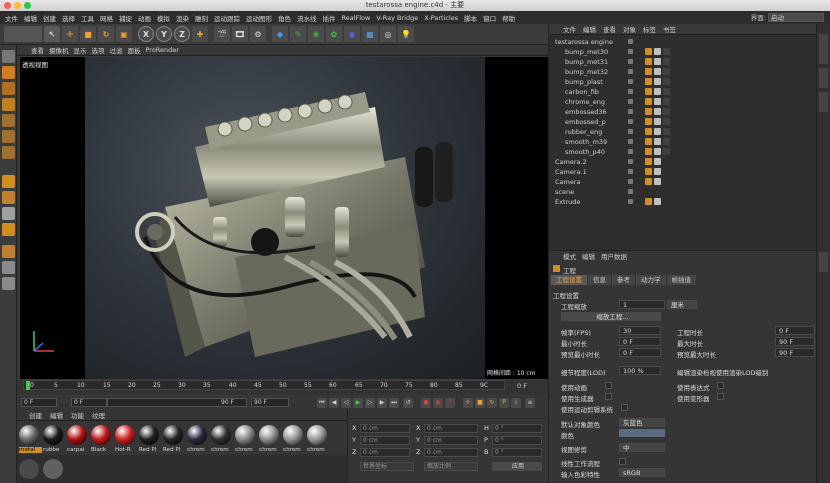  I want to click on scale-icon: ■, so click(88, 34).